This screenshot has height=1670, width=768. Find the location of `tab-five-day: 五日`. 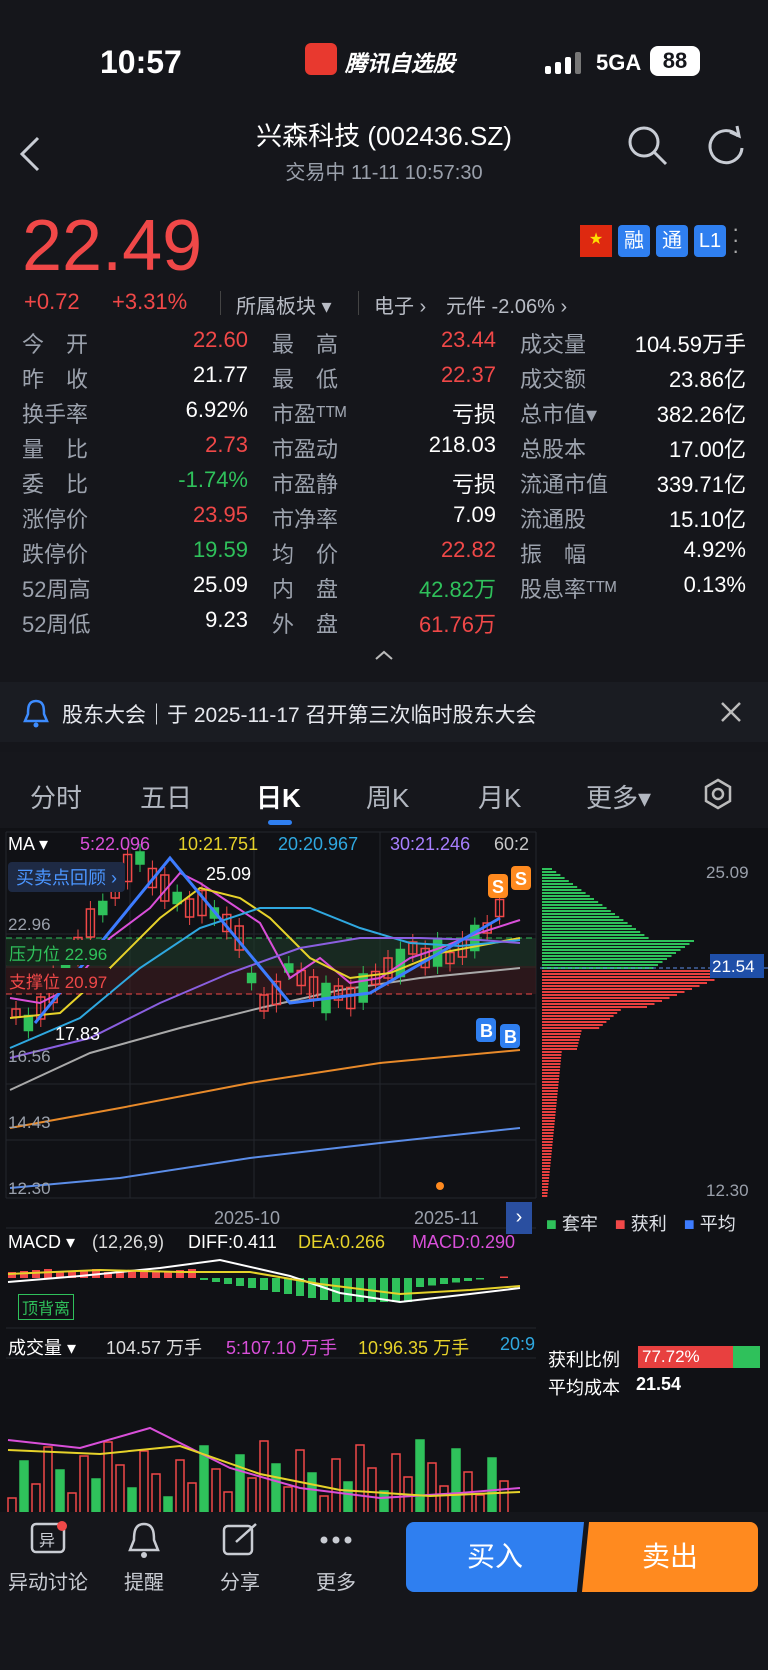

tab-five-day: 五日 is located at coordinates (166, 796).